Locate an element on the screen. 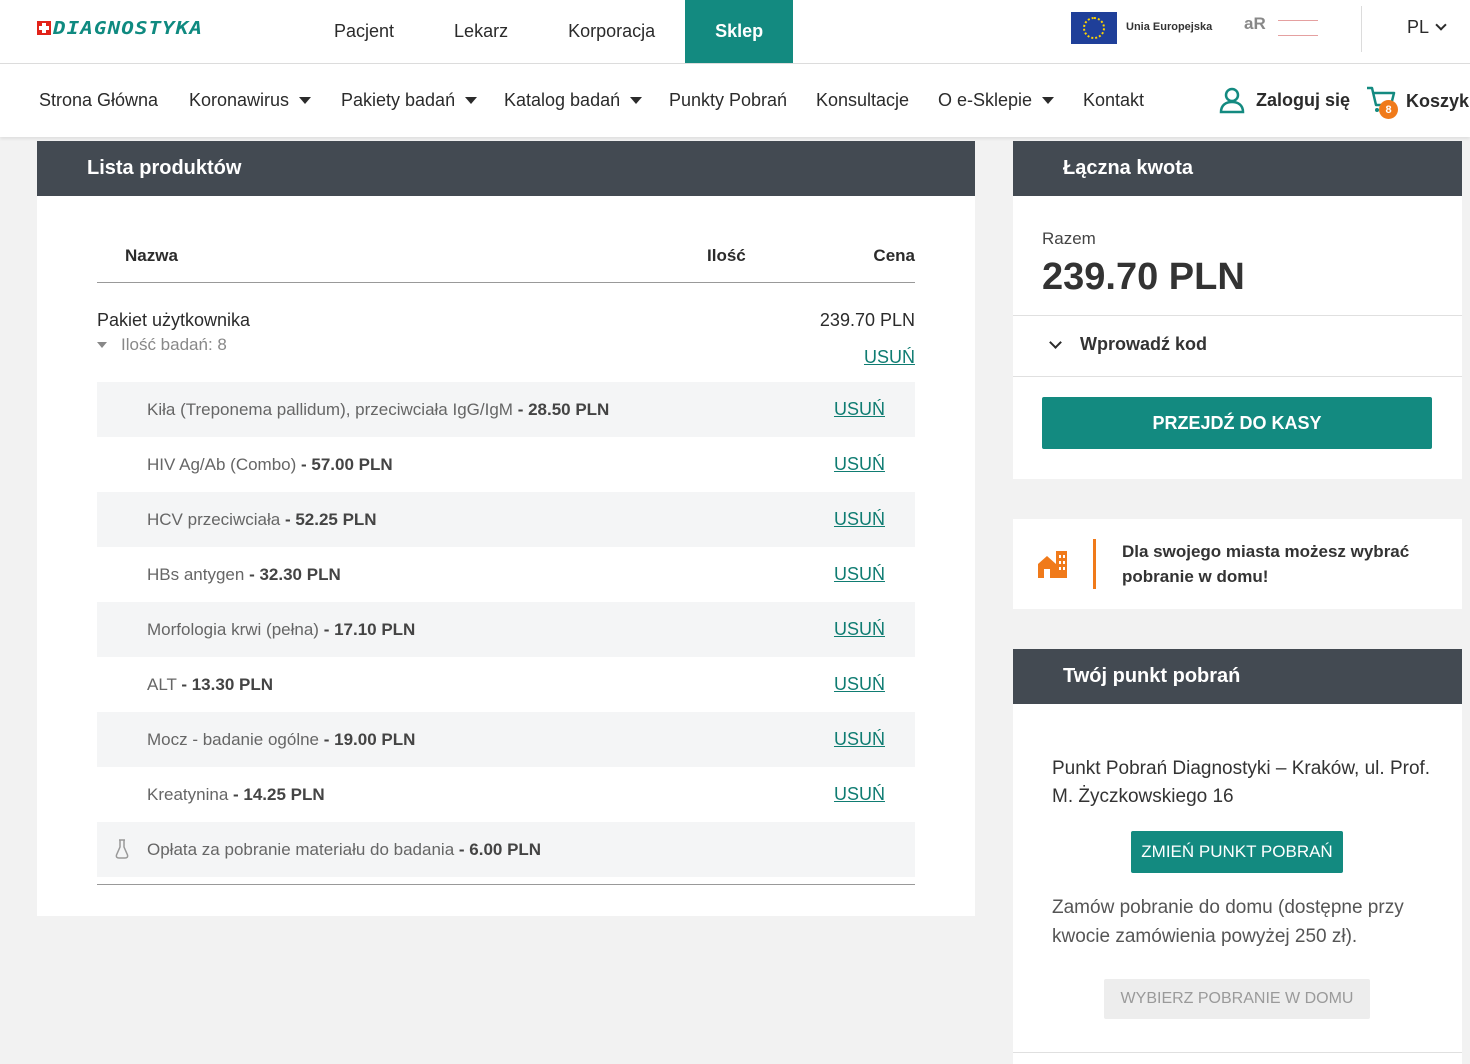  item-name: Kreatynina is located at coordinates (188, 794).